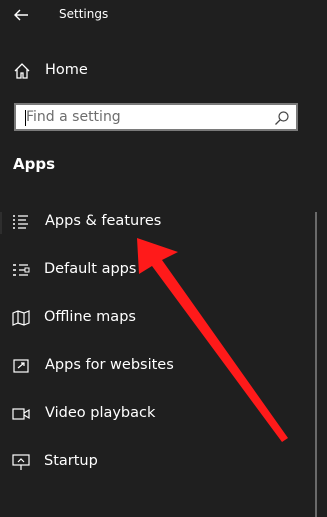  Describe the element at coordinates (109, 365) in the screenshot. I see `nav-item-label: Apps for websites` at that location.